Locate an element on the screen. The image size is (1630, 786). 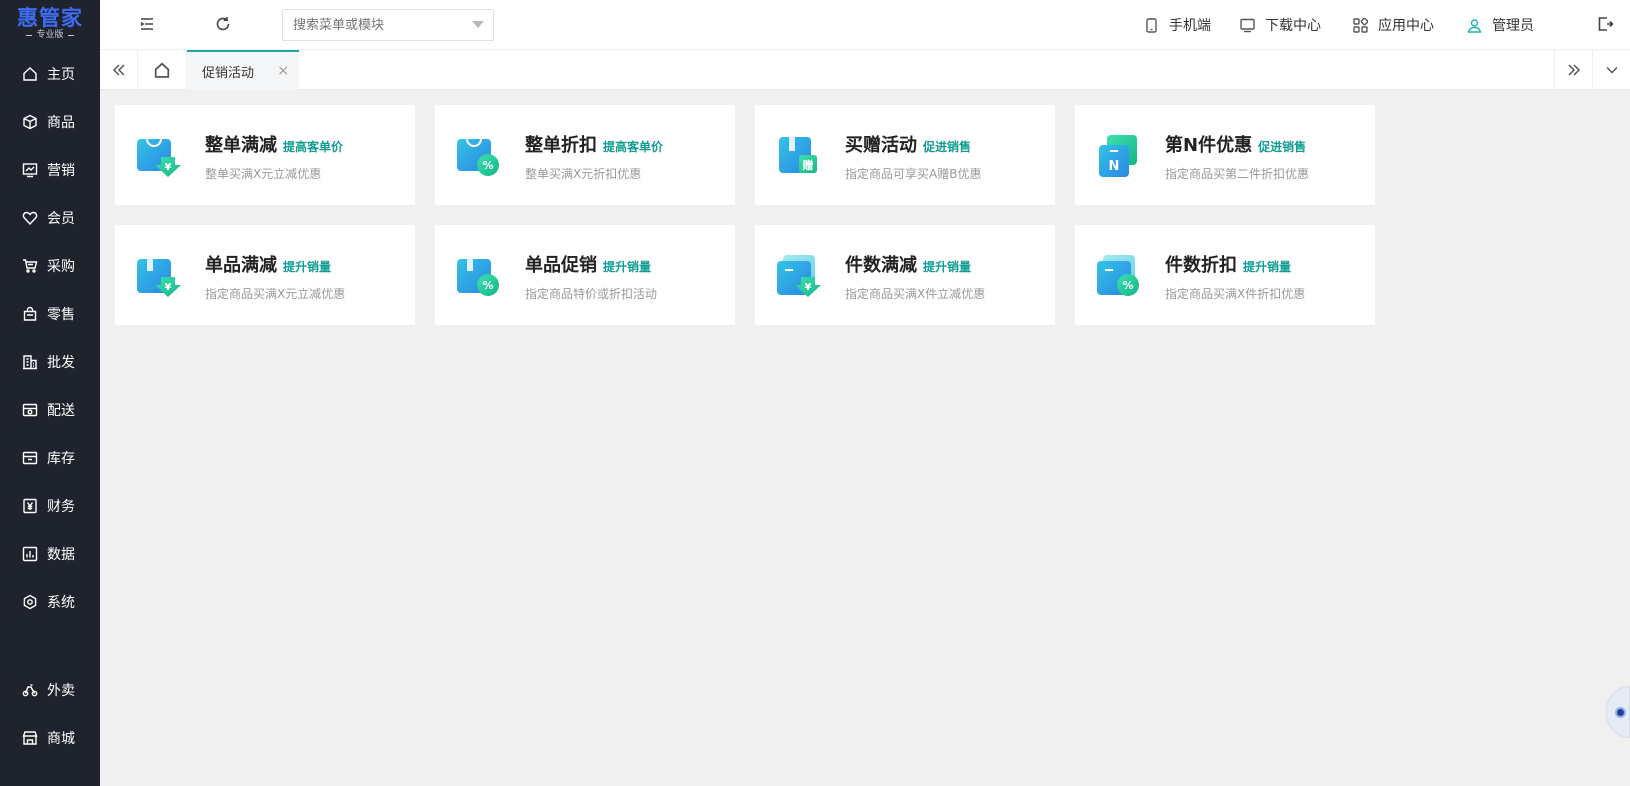
tab-promotions: 促销活动 × is located at coordinates (243, 70).